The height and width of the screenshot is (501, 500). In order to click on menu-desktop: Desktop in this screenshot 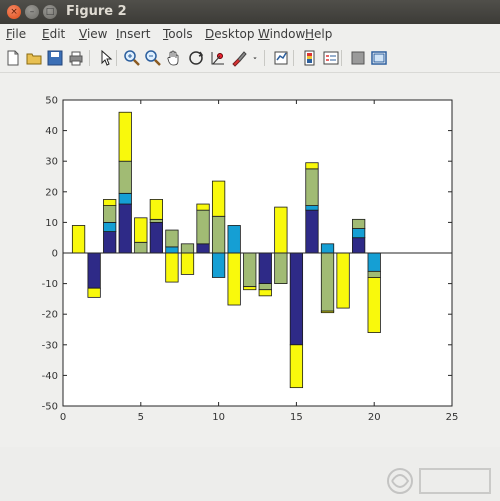, I will do `click(230, 34)`.